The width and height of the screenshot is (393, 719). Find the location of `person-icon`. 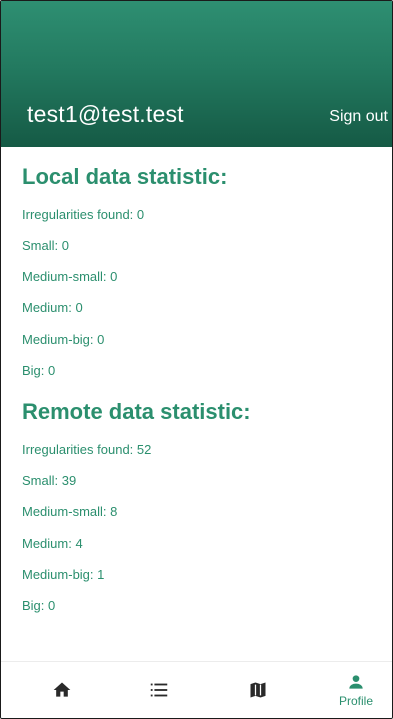

person-icon is located at coordinates (356, 682).